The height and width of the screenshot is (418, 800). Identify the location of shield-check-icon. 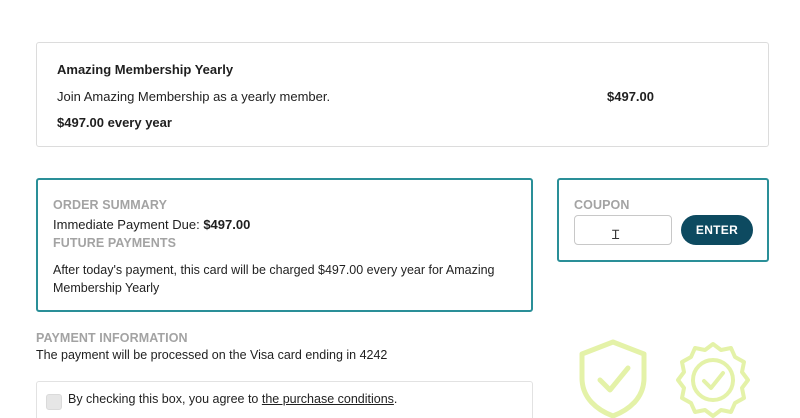
(613, 378).